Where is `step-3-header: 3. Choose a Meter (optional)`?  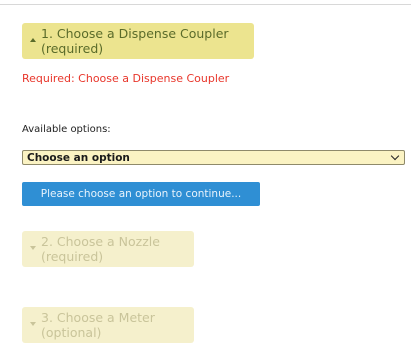 step-3-header: 3. Choose a Meter (optional) is located at coordinates (108, 325).